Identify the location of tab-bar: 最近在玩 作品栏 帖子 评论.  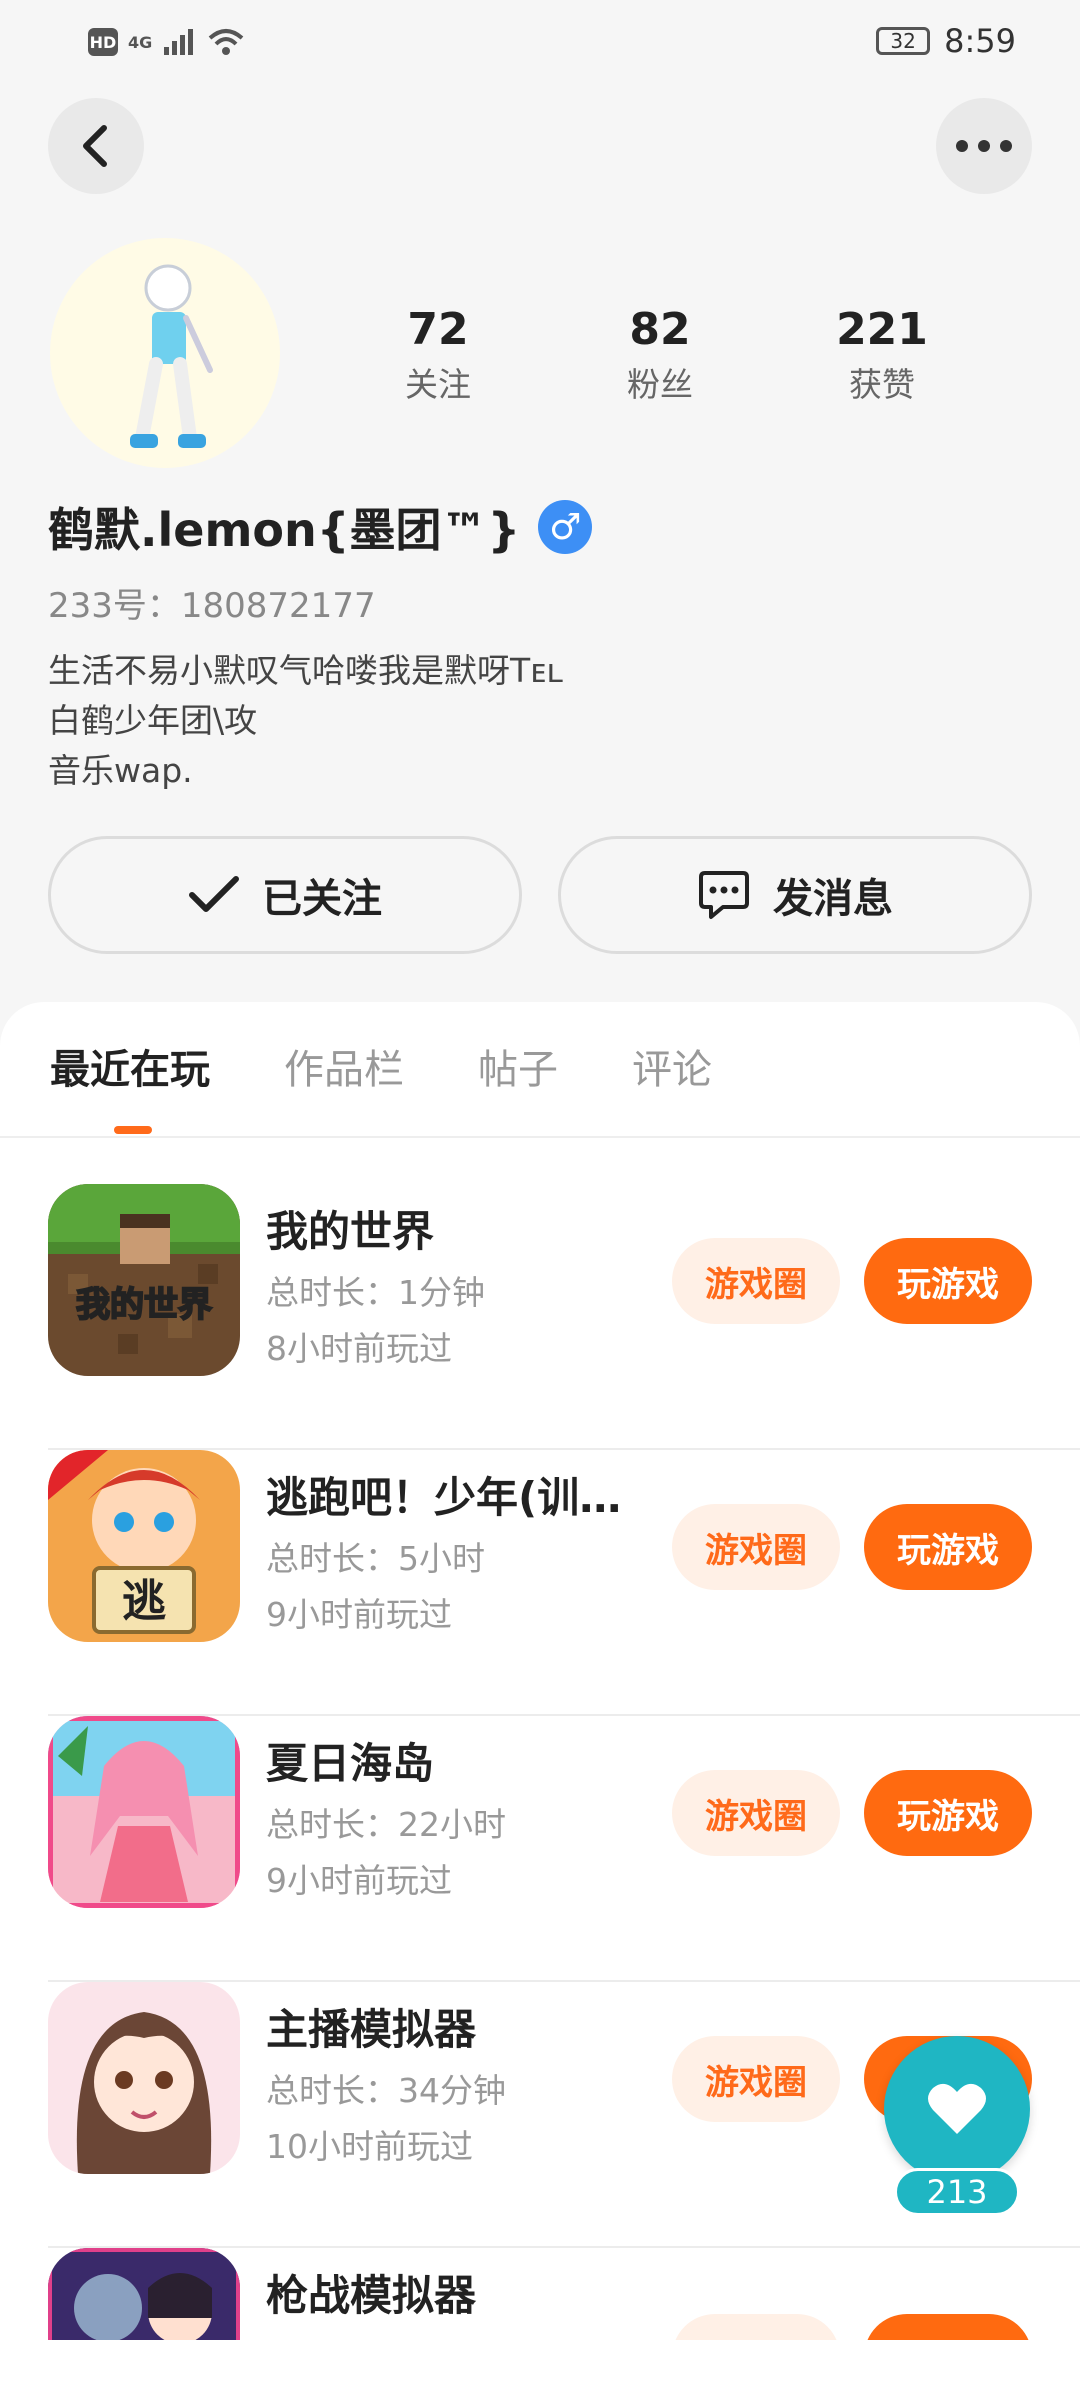
(418, 1070).